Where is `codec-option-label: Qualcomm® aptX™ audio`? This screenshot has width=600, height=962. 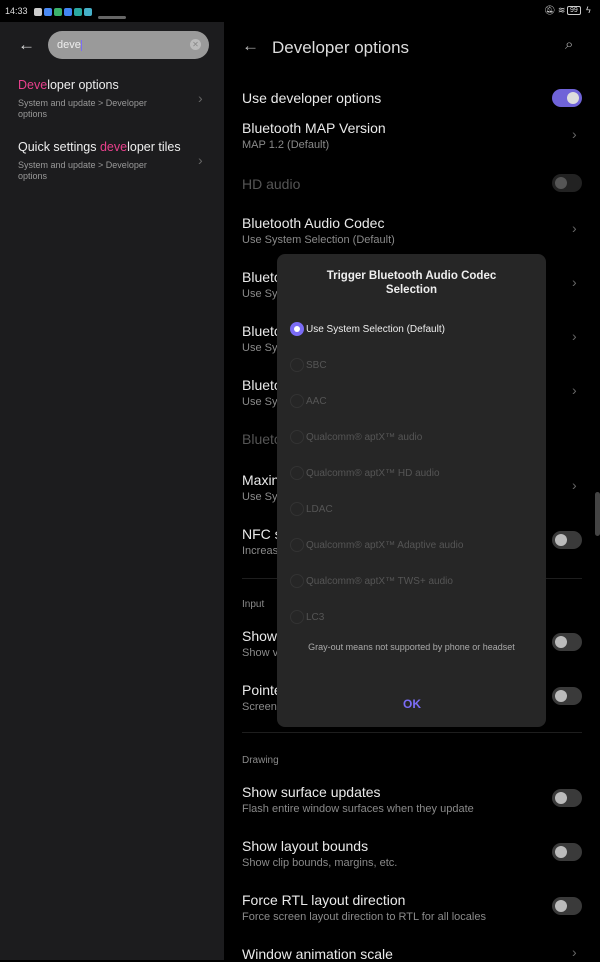 codec-option-label: Qualcomm® aptX™ audio is located at coordinates (364, 437).